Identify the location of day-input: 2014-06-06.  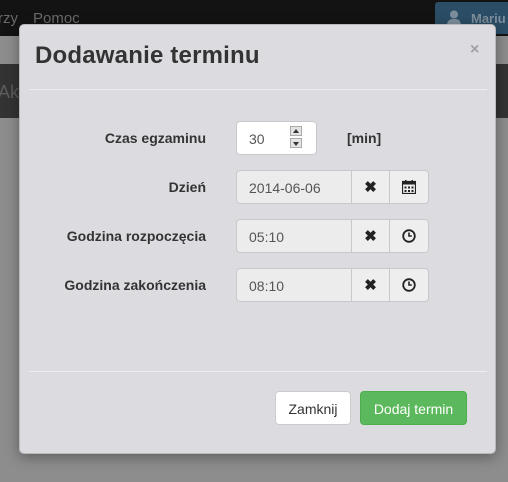
(293, 187).